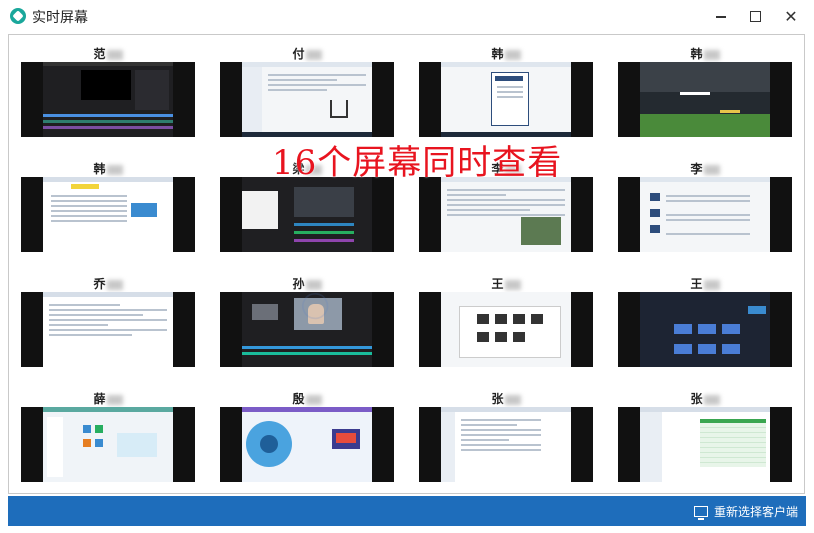  Describe the element at coordinates (700, 512) in the screenshot. I see `monitor-icon` at that location.